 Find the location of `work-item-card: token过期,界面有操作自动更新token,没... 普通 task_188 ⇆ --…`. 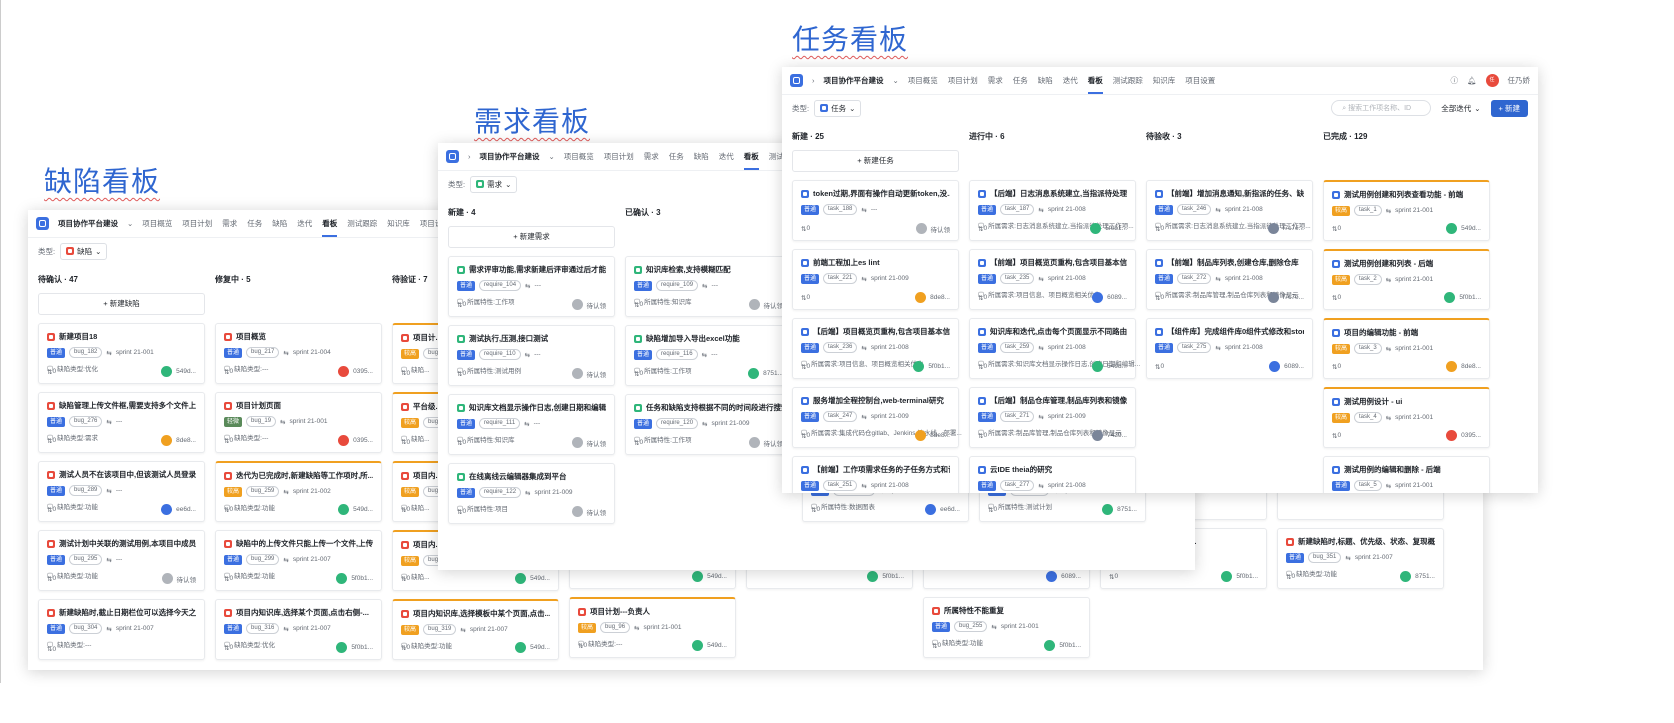

work-item-card: token过期,界面有操作自动更新token,没... 普通 task_188 ⇆ --… is located at coordinates (875, 210).